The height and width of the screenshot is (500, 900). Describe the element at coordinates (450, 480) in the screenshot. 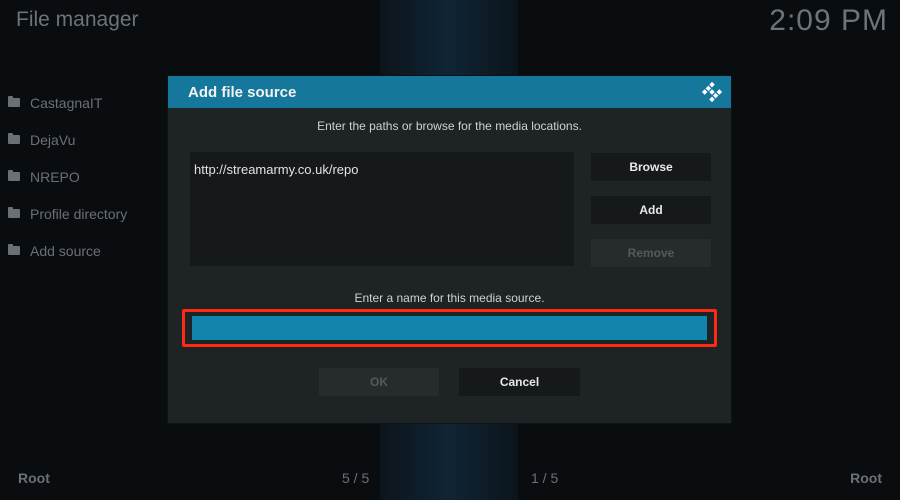

I see `footer: Root 5 / 5 1 / 5 Root` at that location.